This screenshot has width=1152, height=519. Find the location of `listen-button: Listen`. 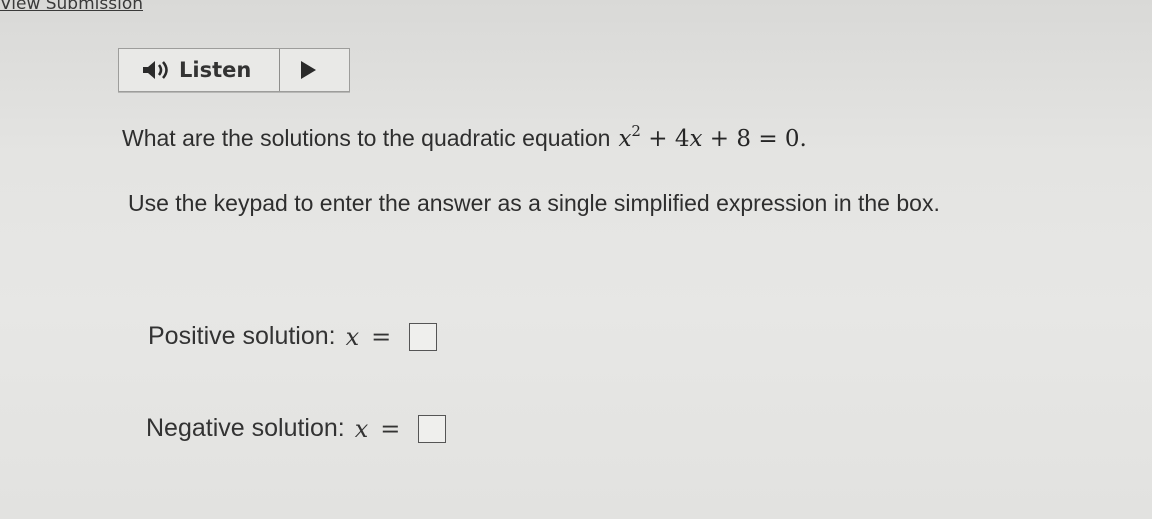

listen-button: Listen is located at coordinates (199, 70).